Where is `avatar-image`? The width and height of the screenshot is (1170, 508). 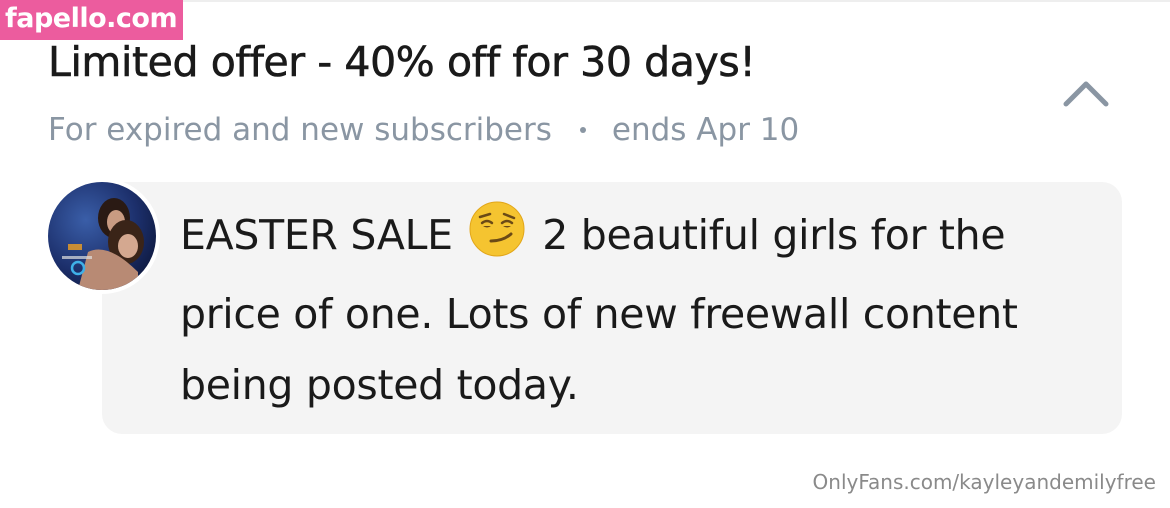
avatar-image is located at coordinates (102, 236).